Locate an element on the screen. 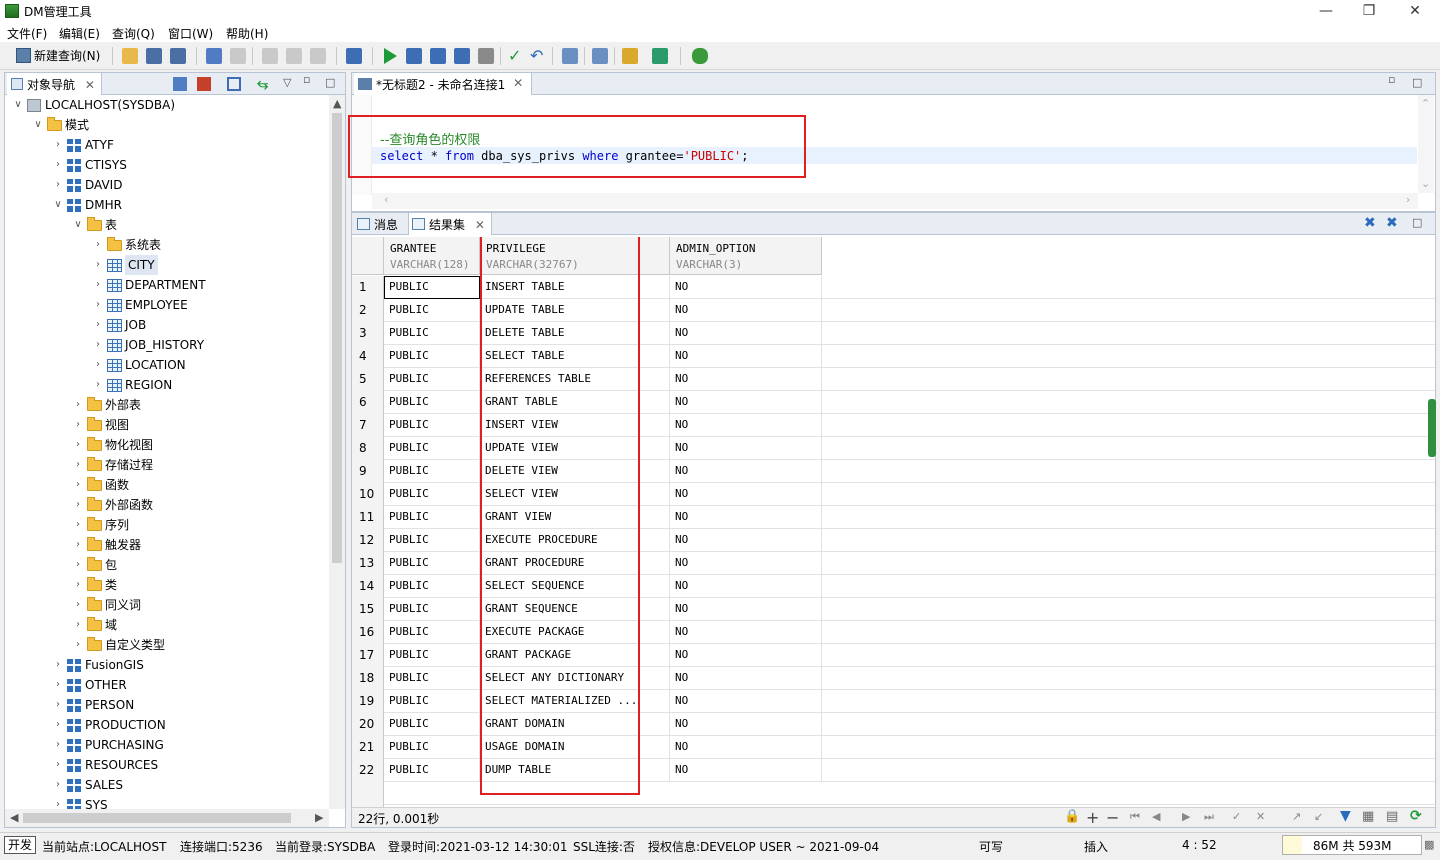  panel-maximize-icon: □ is located at coordinates (330, 82).